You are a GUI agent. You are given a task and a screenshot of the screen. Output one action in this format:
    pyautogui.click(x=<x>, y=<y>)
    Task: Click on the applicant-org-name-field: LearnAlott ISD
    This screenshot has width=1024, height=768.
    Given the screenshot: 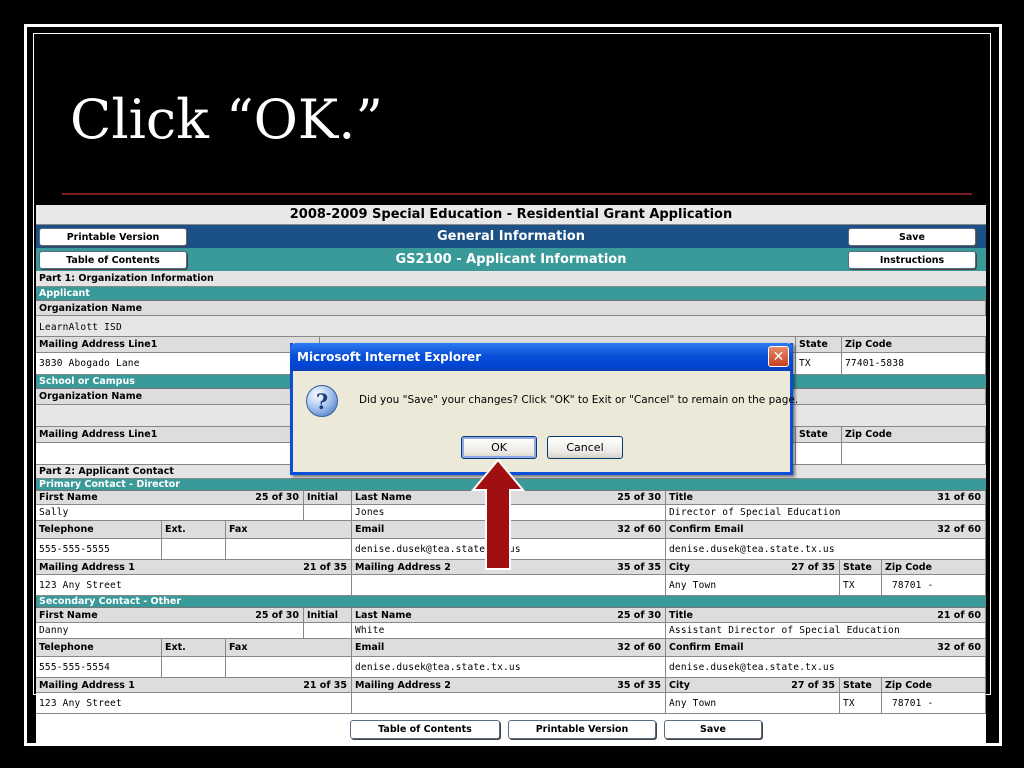 What is the action you would take?
    pyautogui.click(x=511, y=327)
    